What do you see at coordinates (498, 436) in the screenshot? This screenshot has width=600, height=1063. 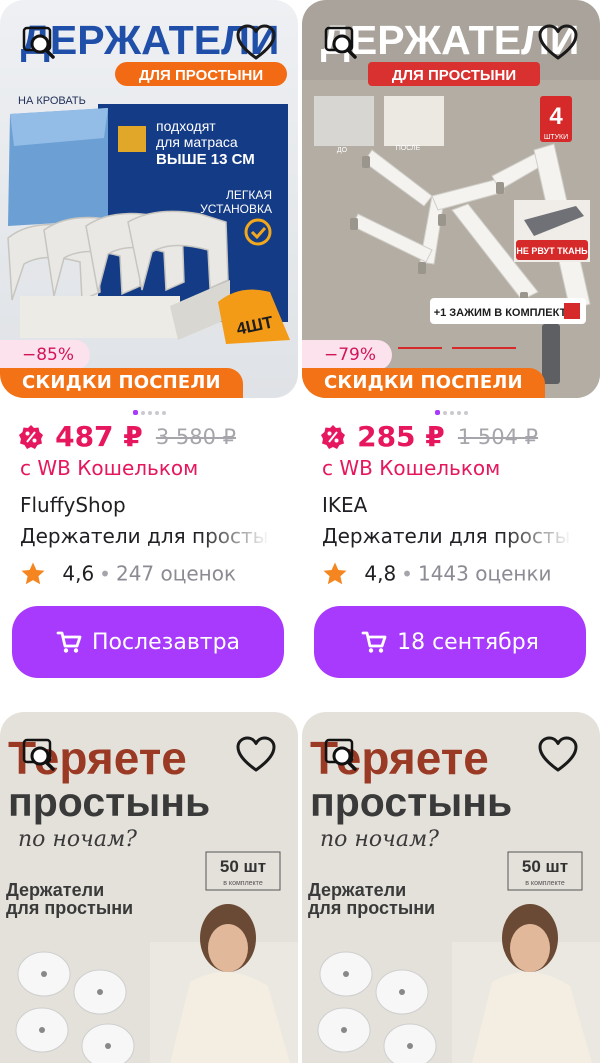 I see `old-price: 1 504 ₽` at bounding box center [498, 436].